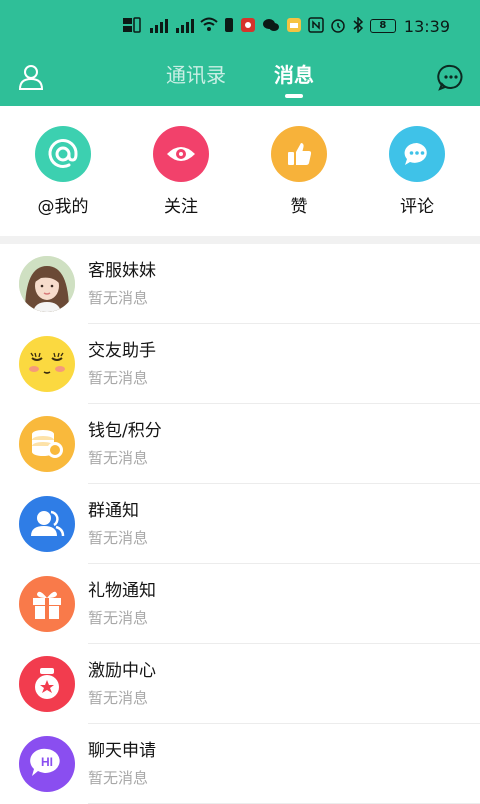  I want to click on thumbs-up-icon, so click(299, 154).